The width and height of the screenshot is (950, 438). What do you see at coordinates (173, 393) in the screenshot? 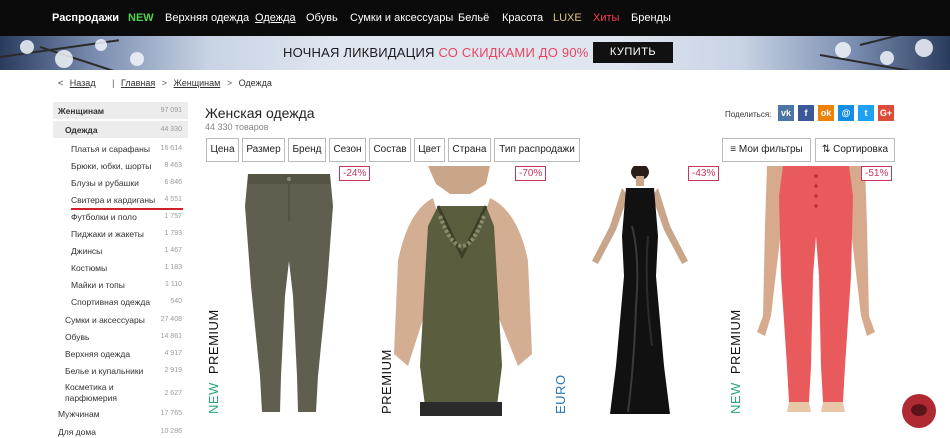
I see `sidebar-item-count: 2 627` at bounding box center [173, 393].